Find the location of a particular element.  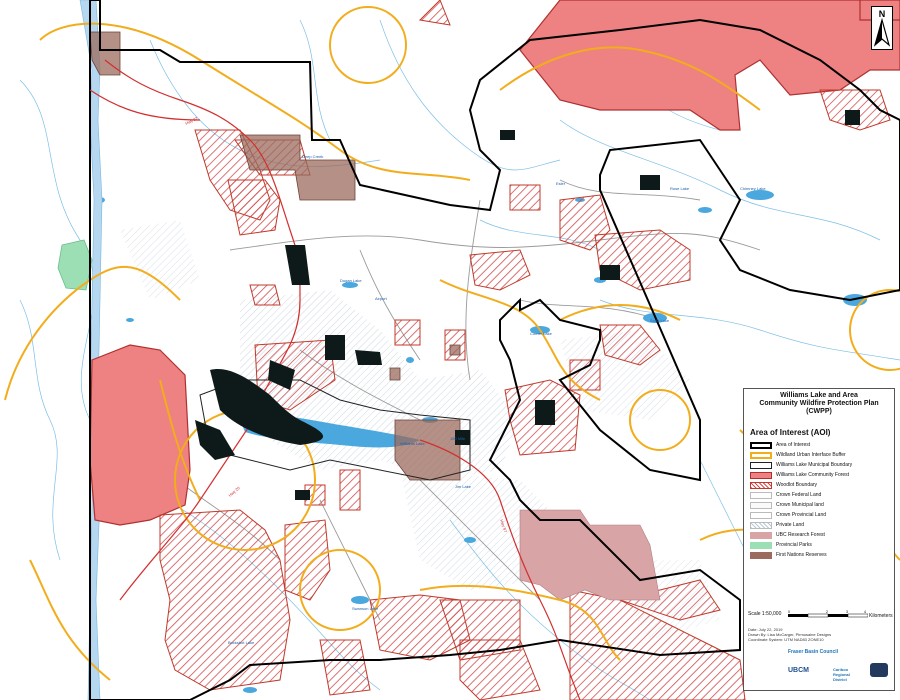

legend-item: Williams Lake Community Forest is located at coordinates (822, 475).